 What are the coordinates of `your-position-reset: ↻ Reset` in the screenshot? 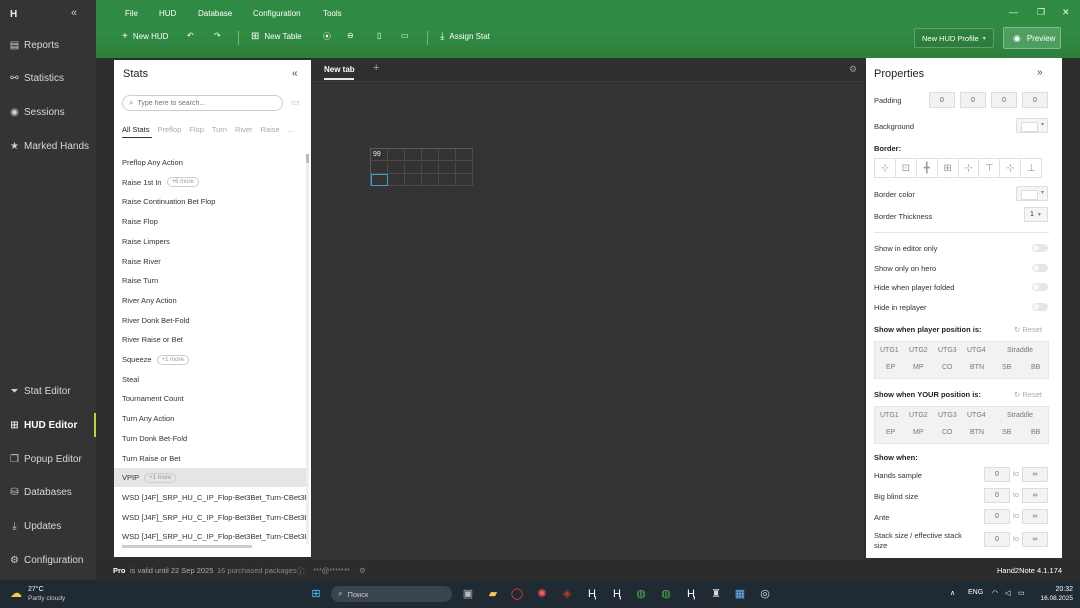 It's located at (1028, 394).